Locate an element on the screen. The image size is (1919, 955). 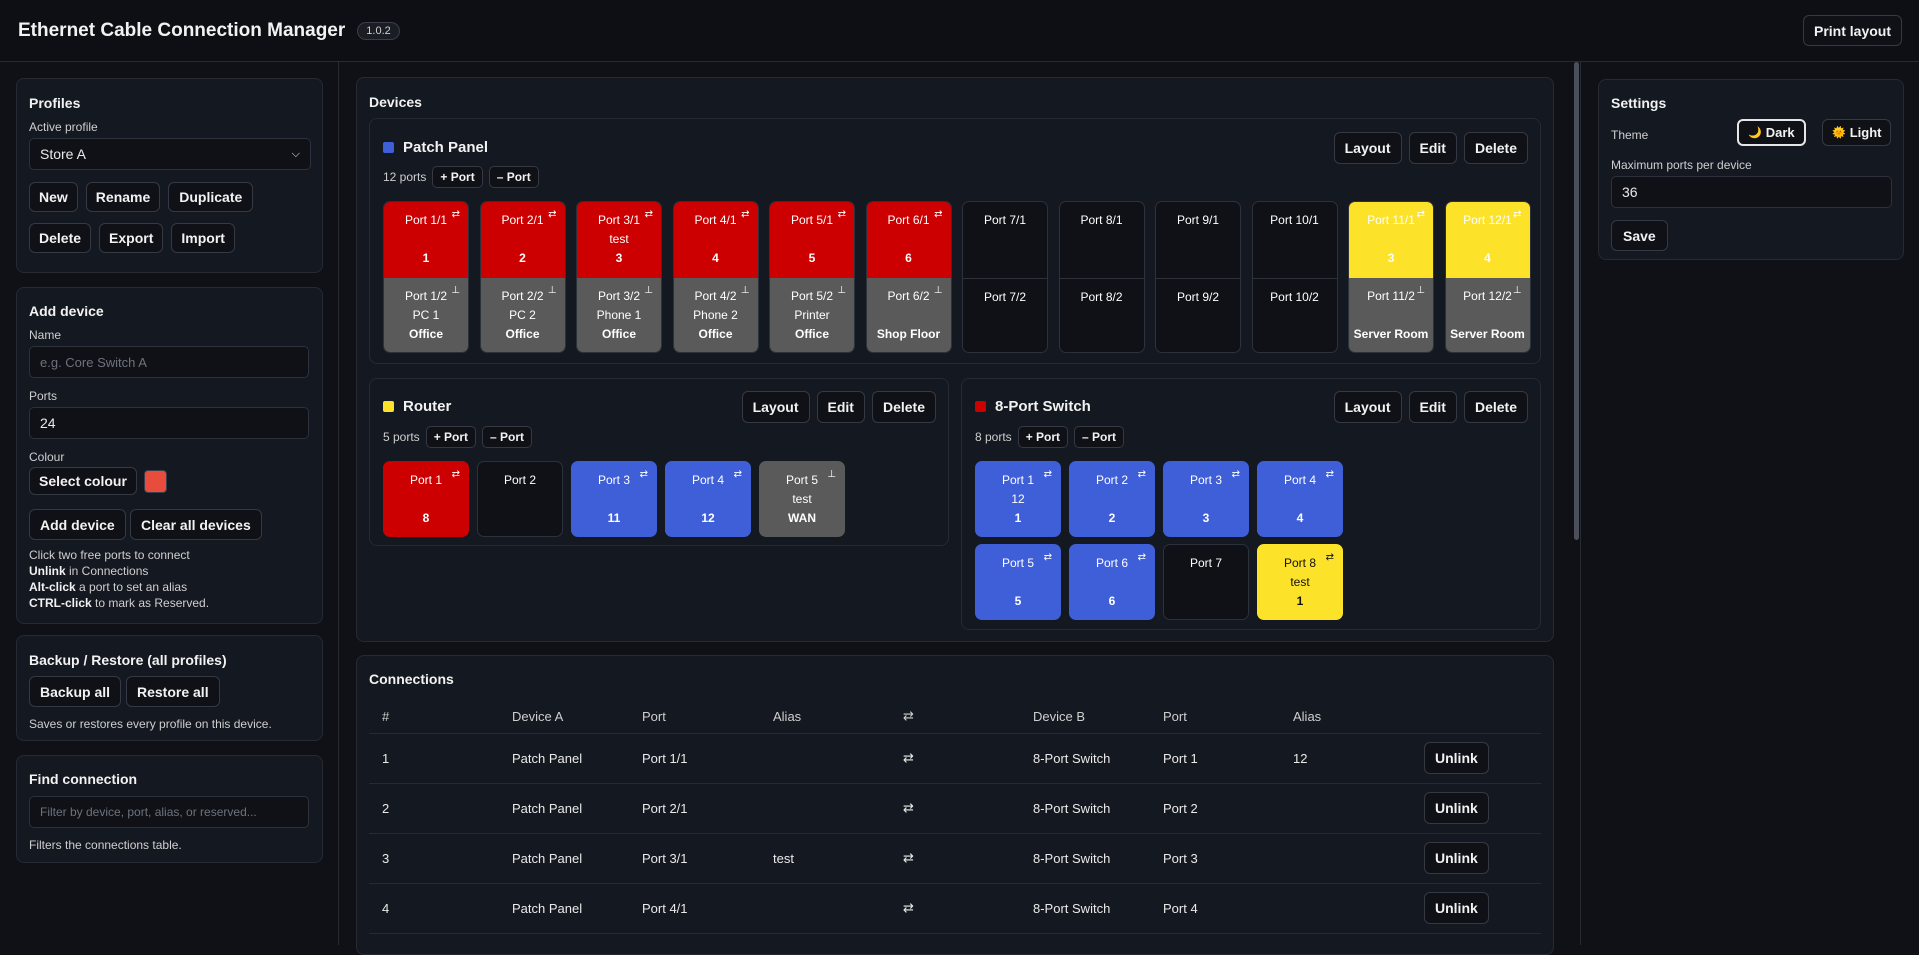
duplicate-profile-button: Duplicate is located at coordinates (211, 197).